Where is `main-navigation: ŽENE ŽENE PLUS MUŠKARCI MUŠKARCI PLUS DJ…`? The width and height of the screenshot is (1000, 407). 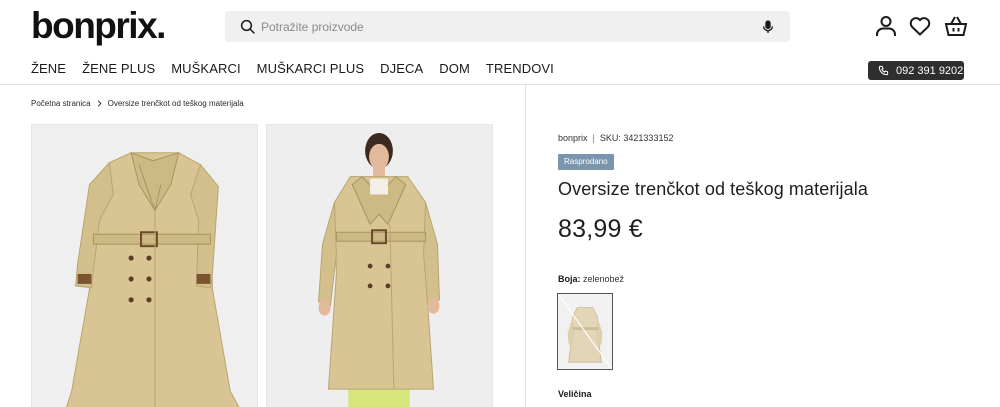 main-navigation: ŽENE ŽENE PLUS MUŠKARCI MUŠKARCI PLUS DJ… is located at coordinates (300, 68).